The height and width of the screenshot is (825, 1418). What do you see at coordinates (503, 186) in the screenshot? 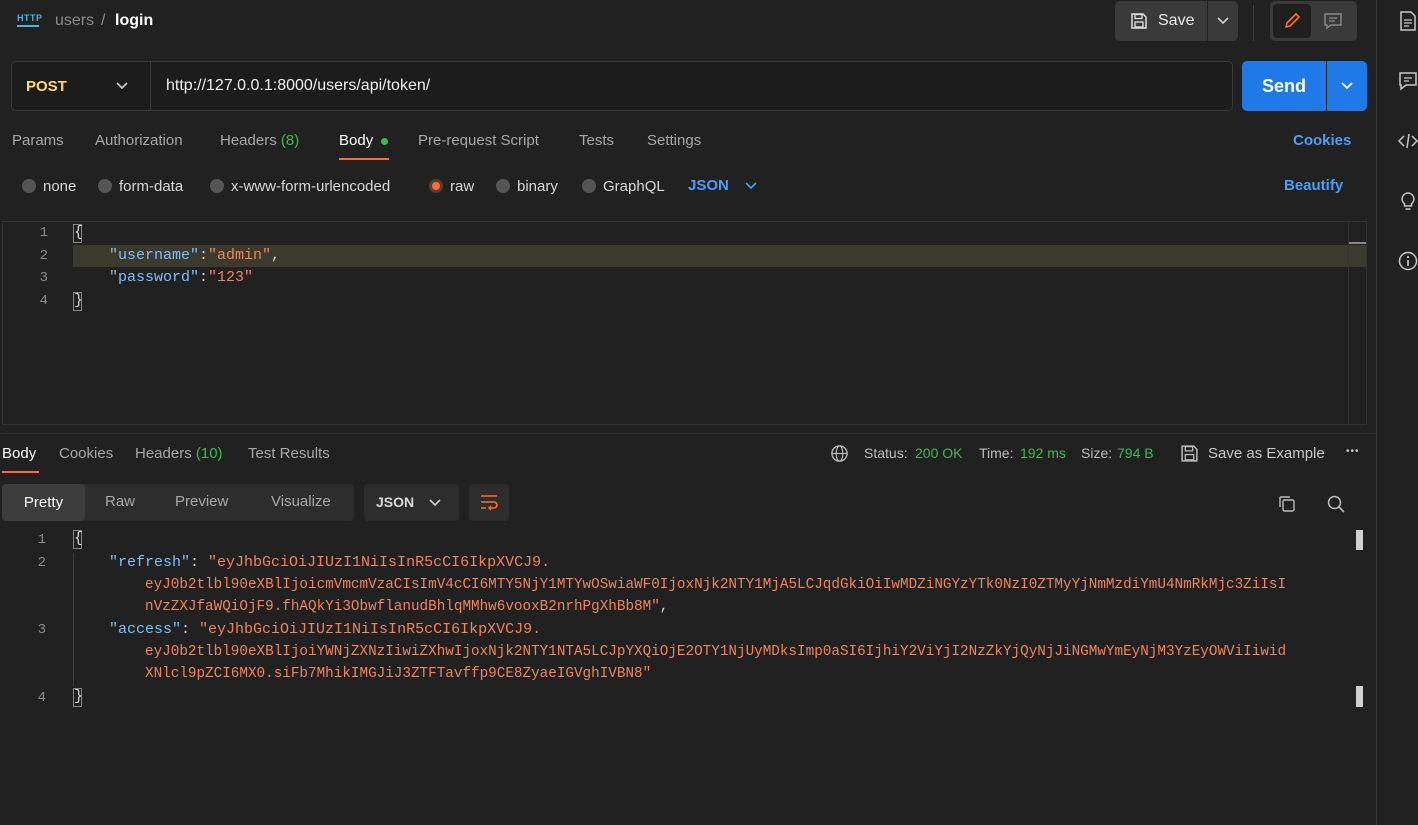
I see `radio-binary` at bounding box center [503, 186].